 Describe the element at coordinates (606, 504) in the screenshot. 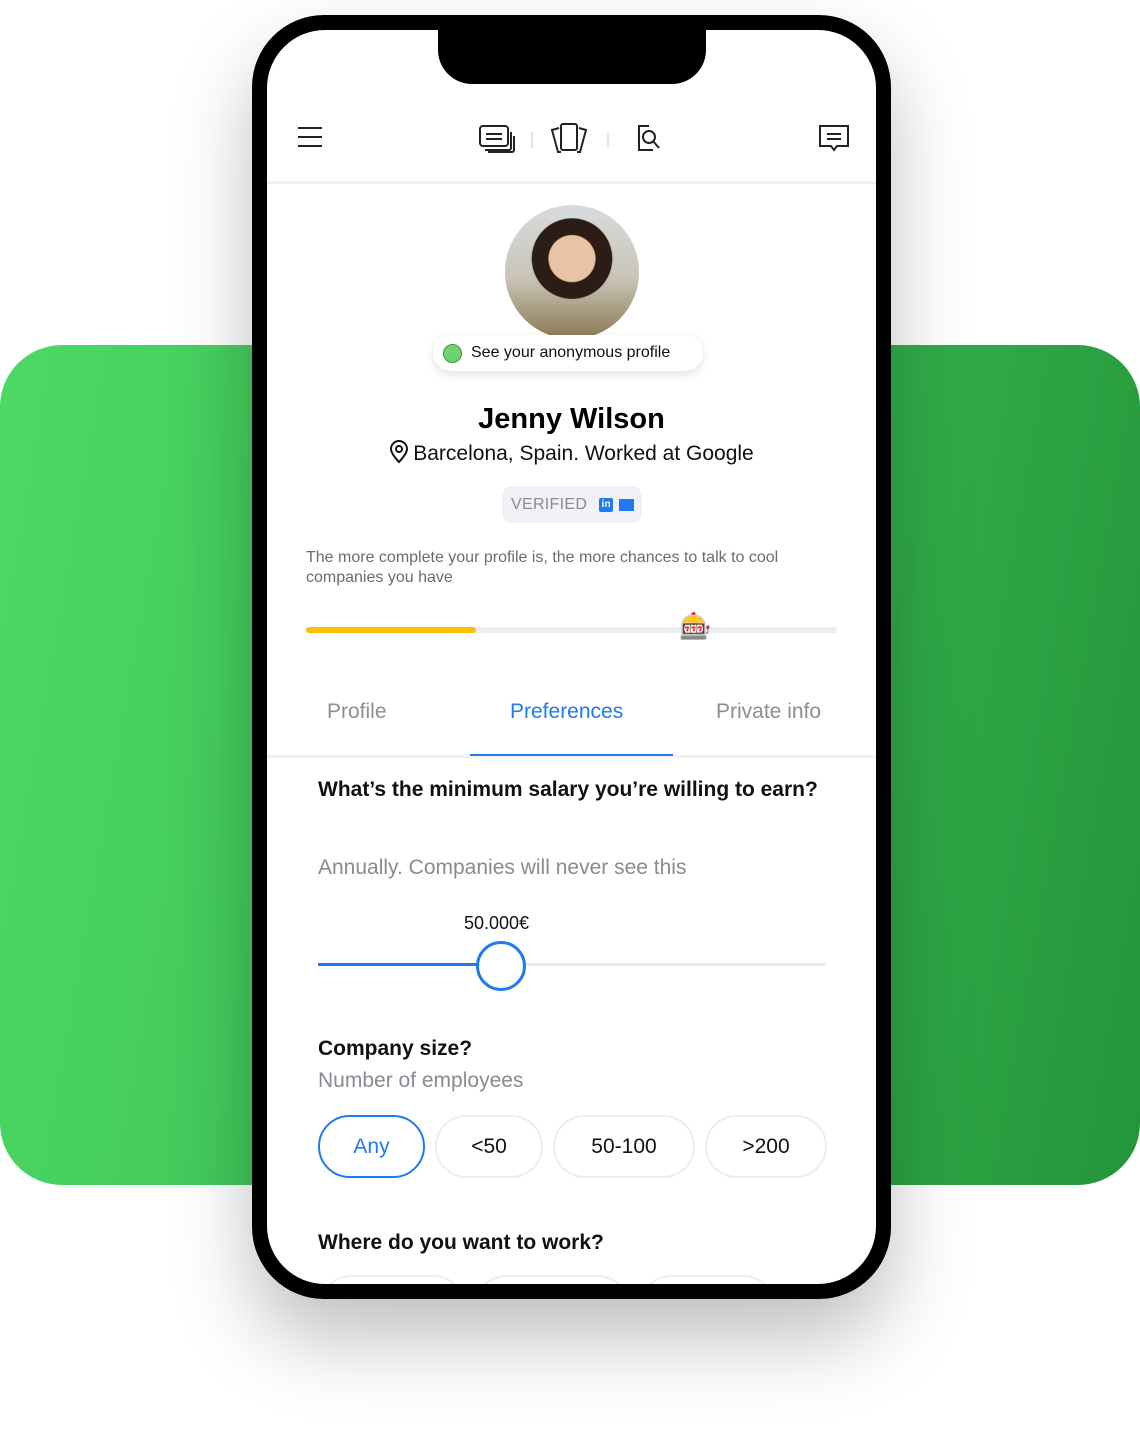

I see `linkedin-icon: in` at that location.